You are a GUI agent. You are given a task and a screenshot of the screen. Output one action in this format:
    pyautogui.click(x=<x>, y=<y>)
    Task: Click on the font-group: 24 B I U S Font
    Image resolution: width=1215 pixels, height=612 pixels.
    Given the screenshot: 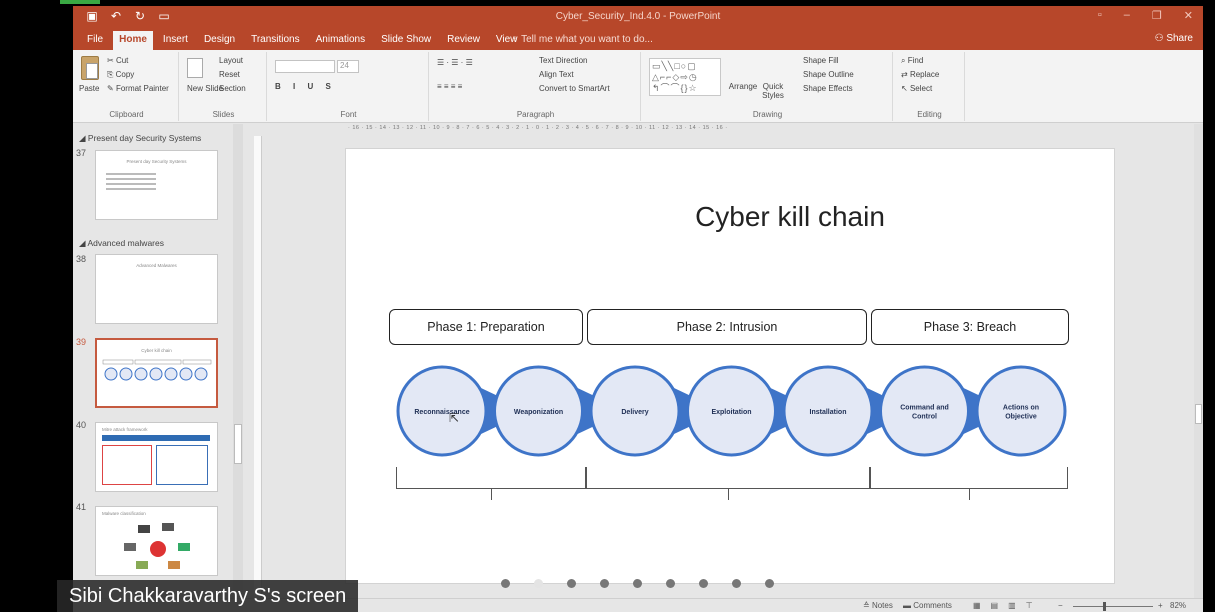 What is the action you would take?
    pyautogui.click(x=349, y=86)
    